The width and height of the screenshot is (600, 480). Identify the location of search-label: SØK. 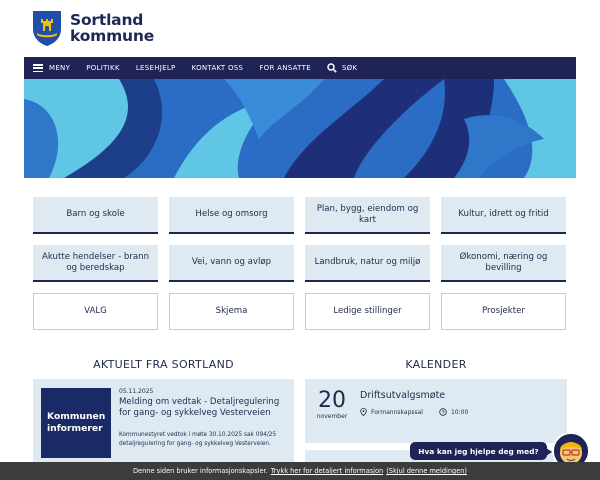
(349, 68).